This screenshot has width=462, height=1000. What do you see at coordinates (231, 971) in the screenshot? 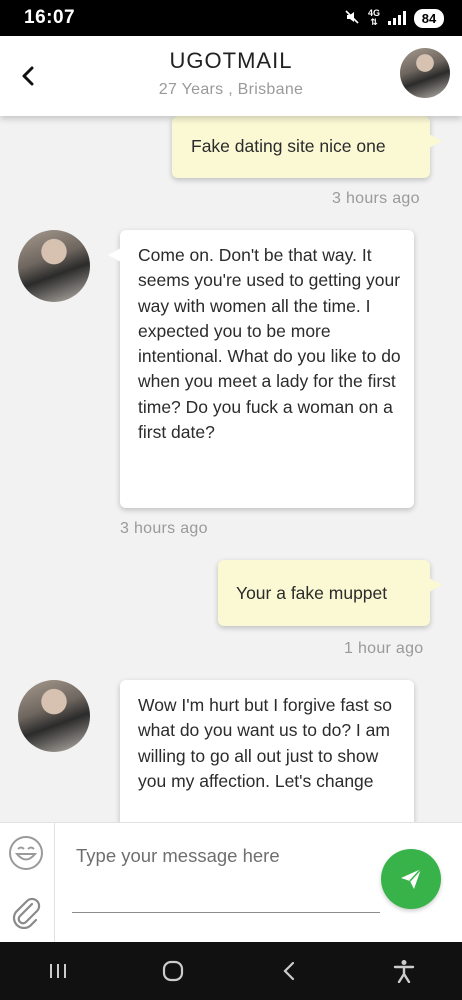
I see `system-nav-bar` at bounding box center [231, 971].